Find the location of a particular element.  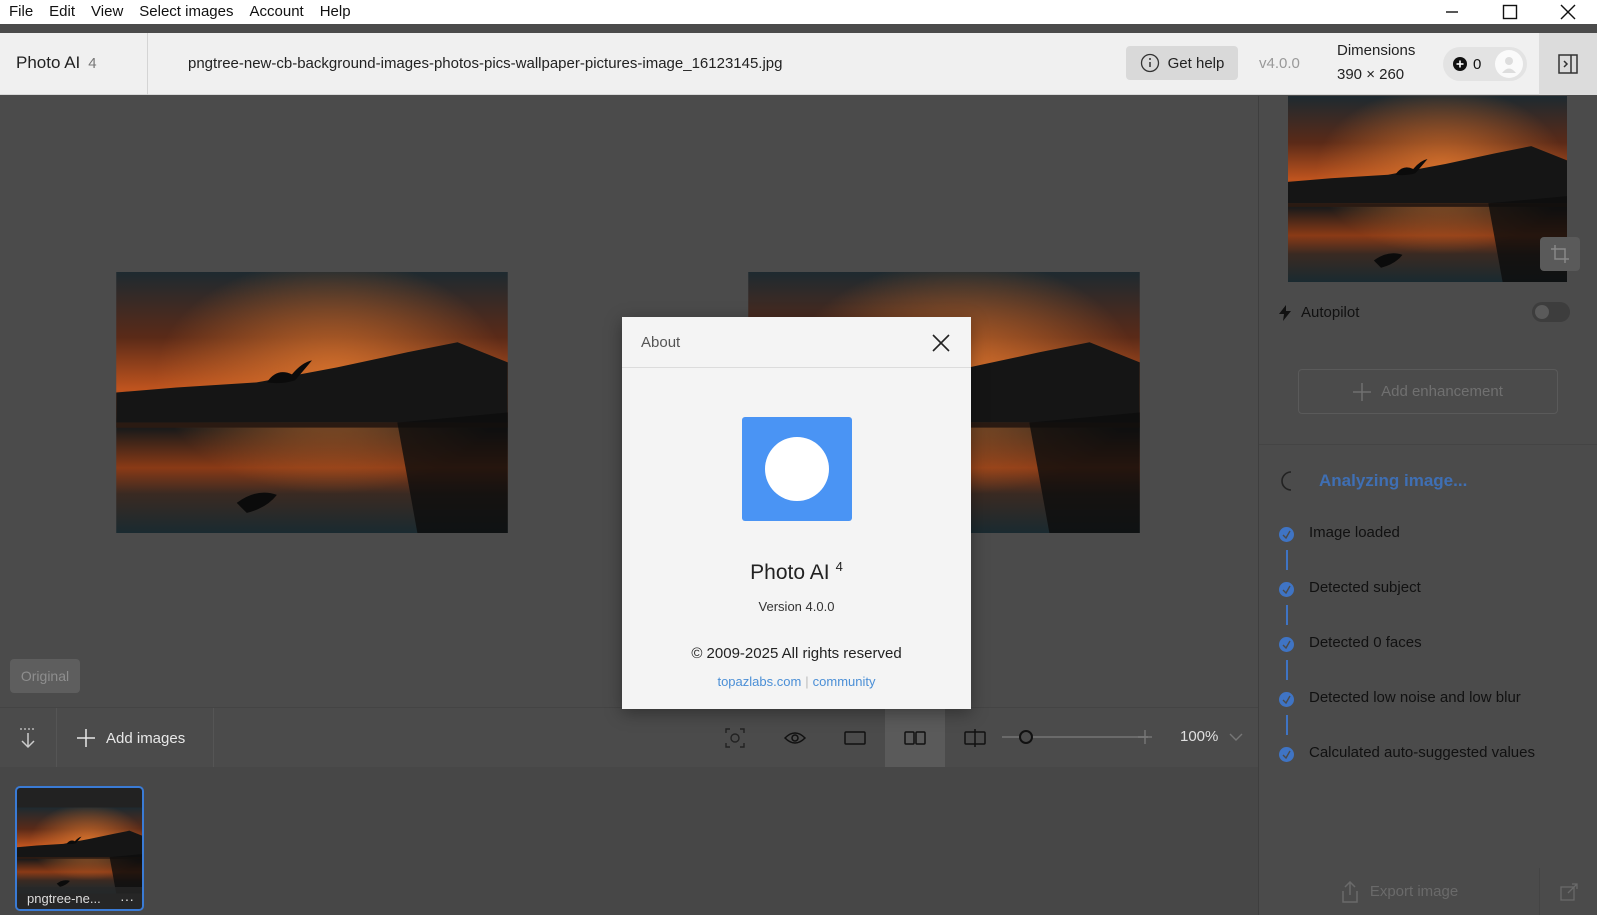

side-by-side-icon is located at coordinates (915, 738).